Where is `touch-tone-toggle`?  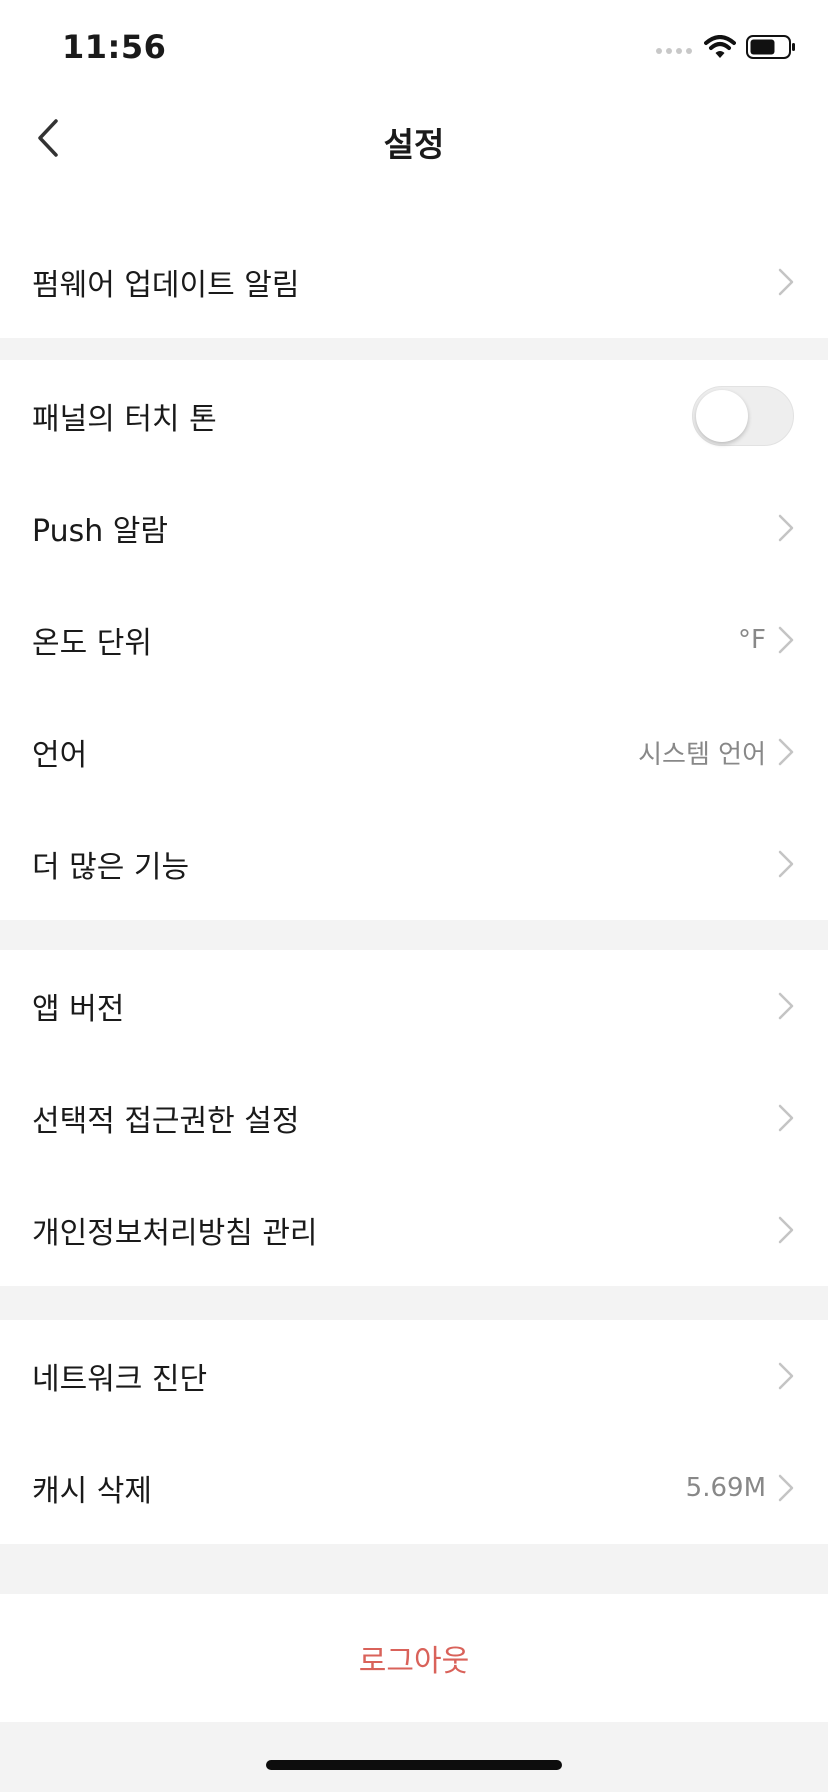 touch-tone-toggle is located at coordinates (743, 416).